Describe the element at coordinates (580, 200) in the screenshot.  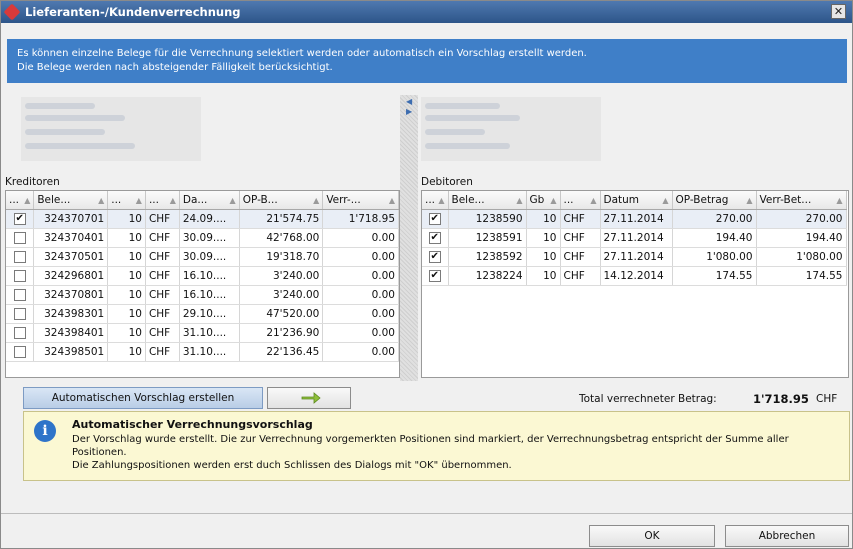
I see `debitoren-col-3: ... ▲` at that location.